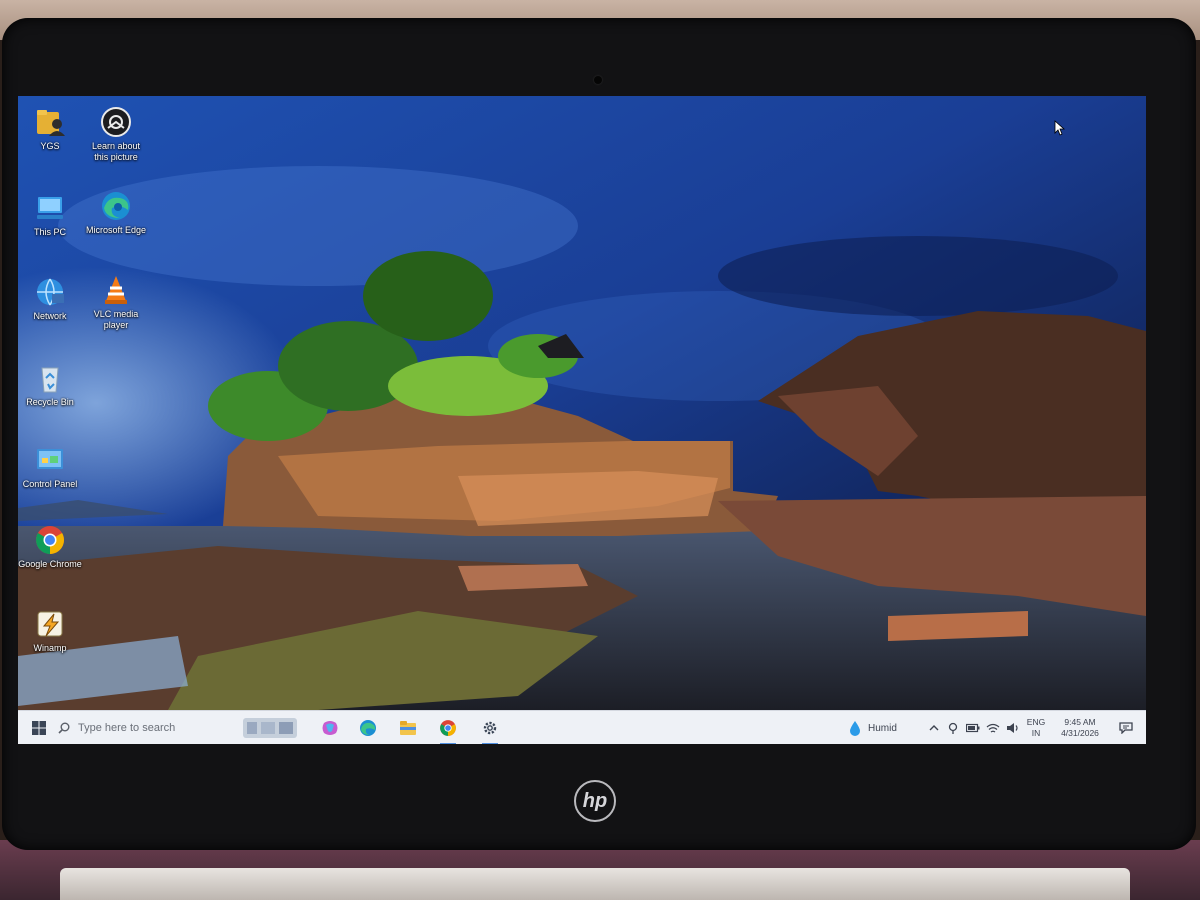 This screenshot has width=1200, height=900. I want to click on desktop-icon-ygs: YGS, so click(50, 129).